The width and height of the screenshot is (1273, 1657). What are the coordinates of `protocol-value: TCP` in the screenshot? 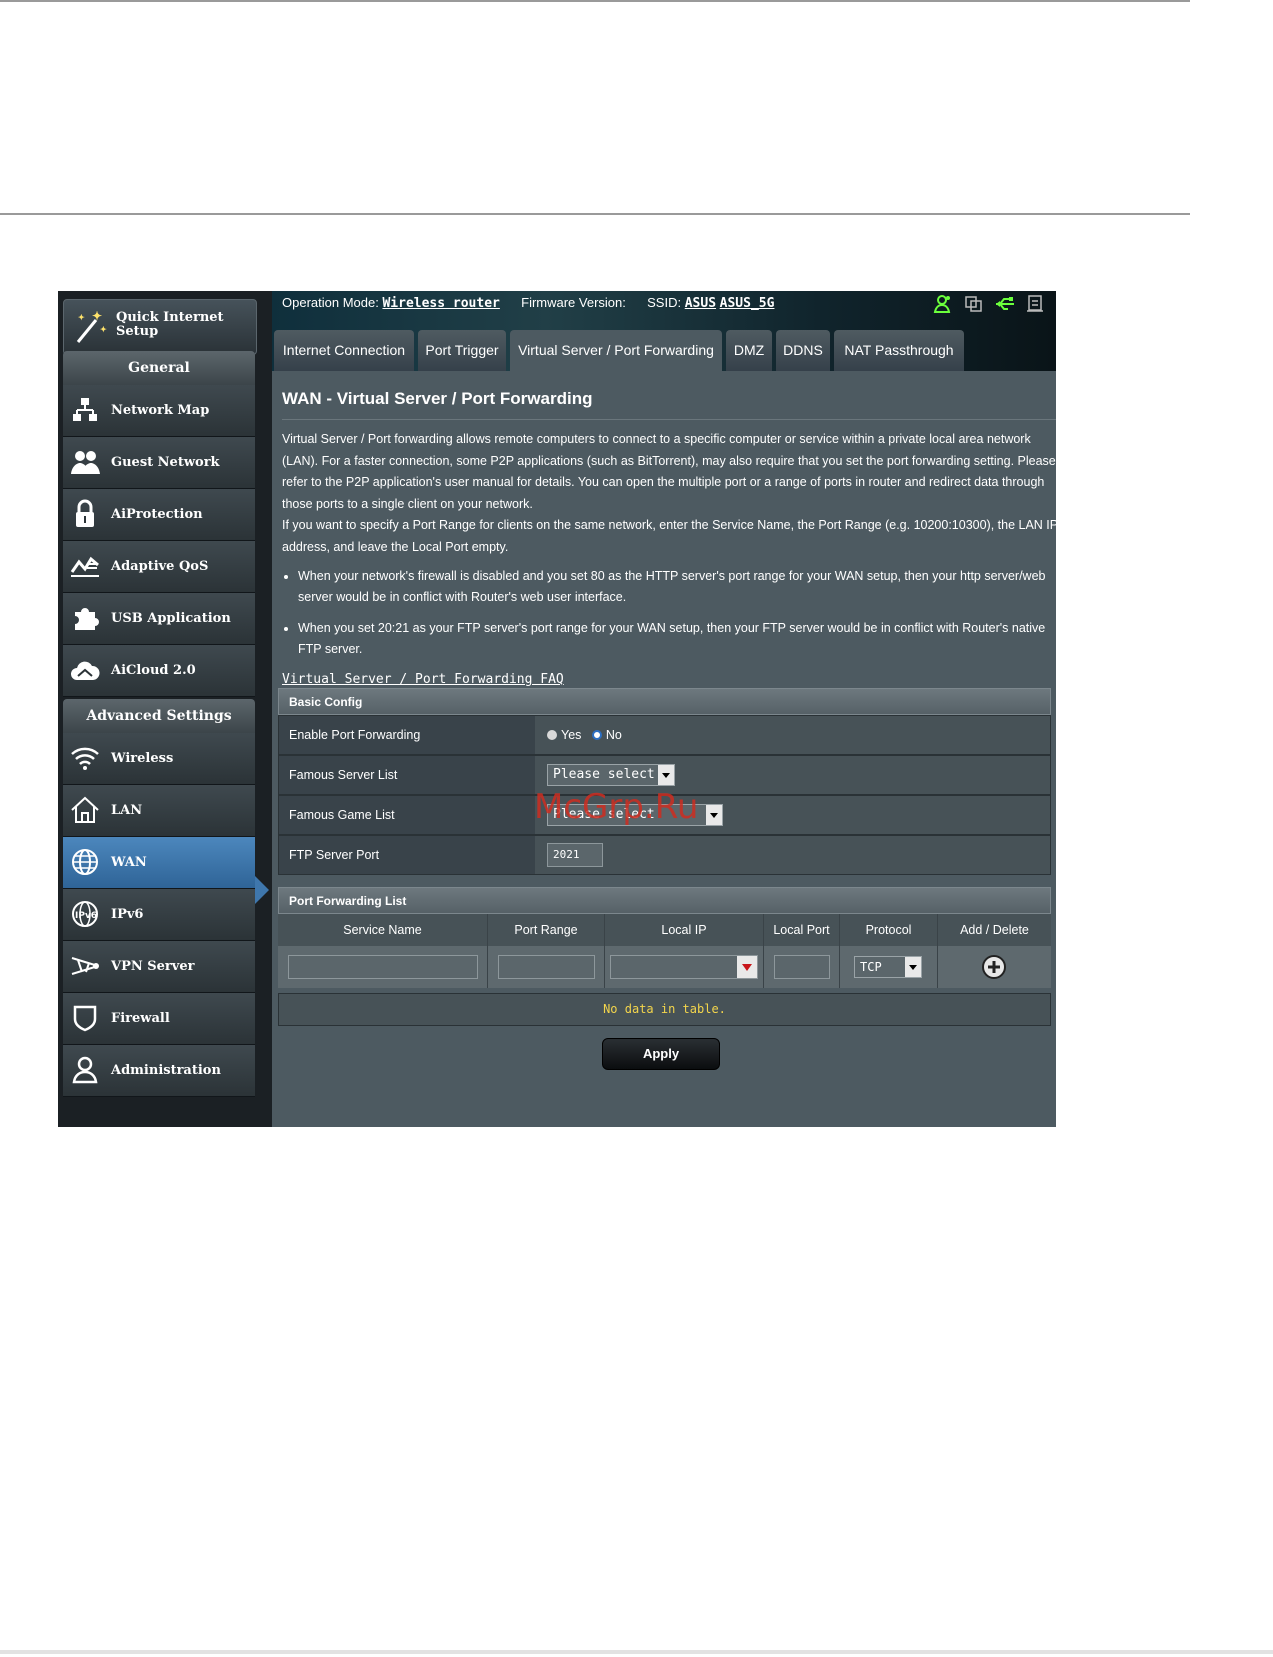 It's located at (871, 967).